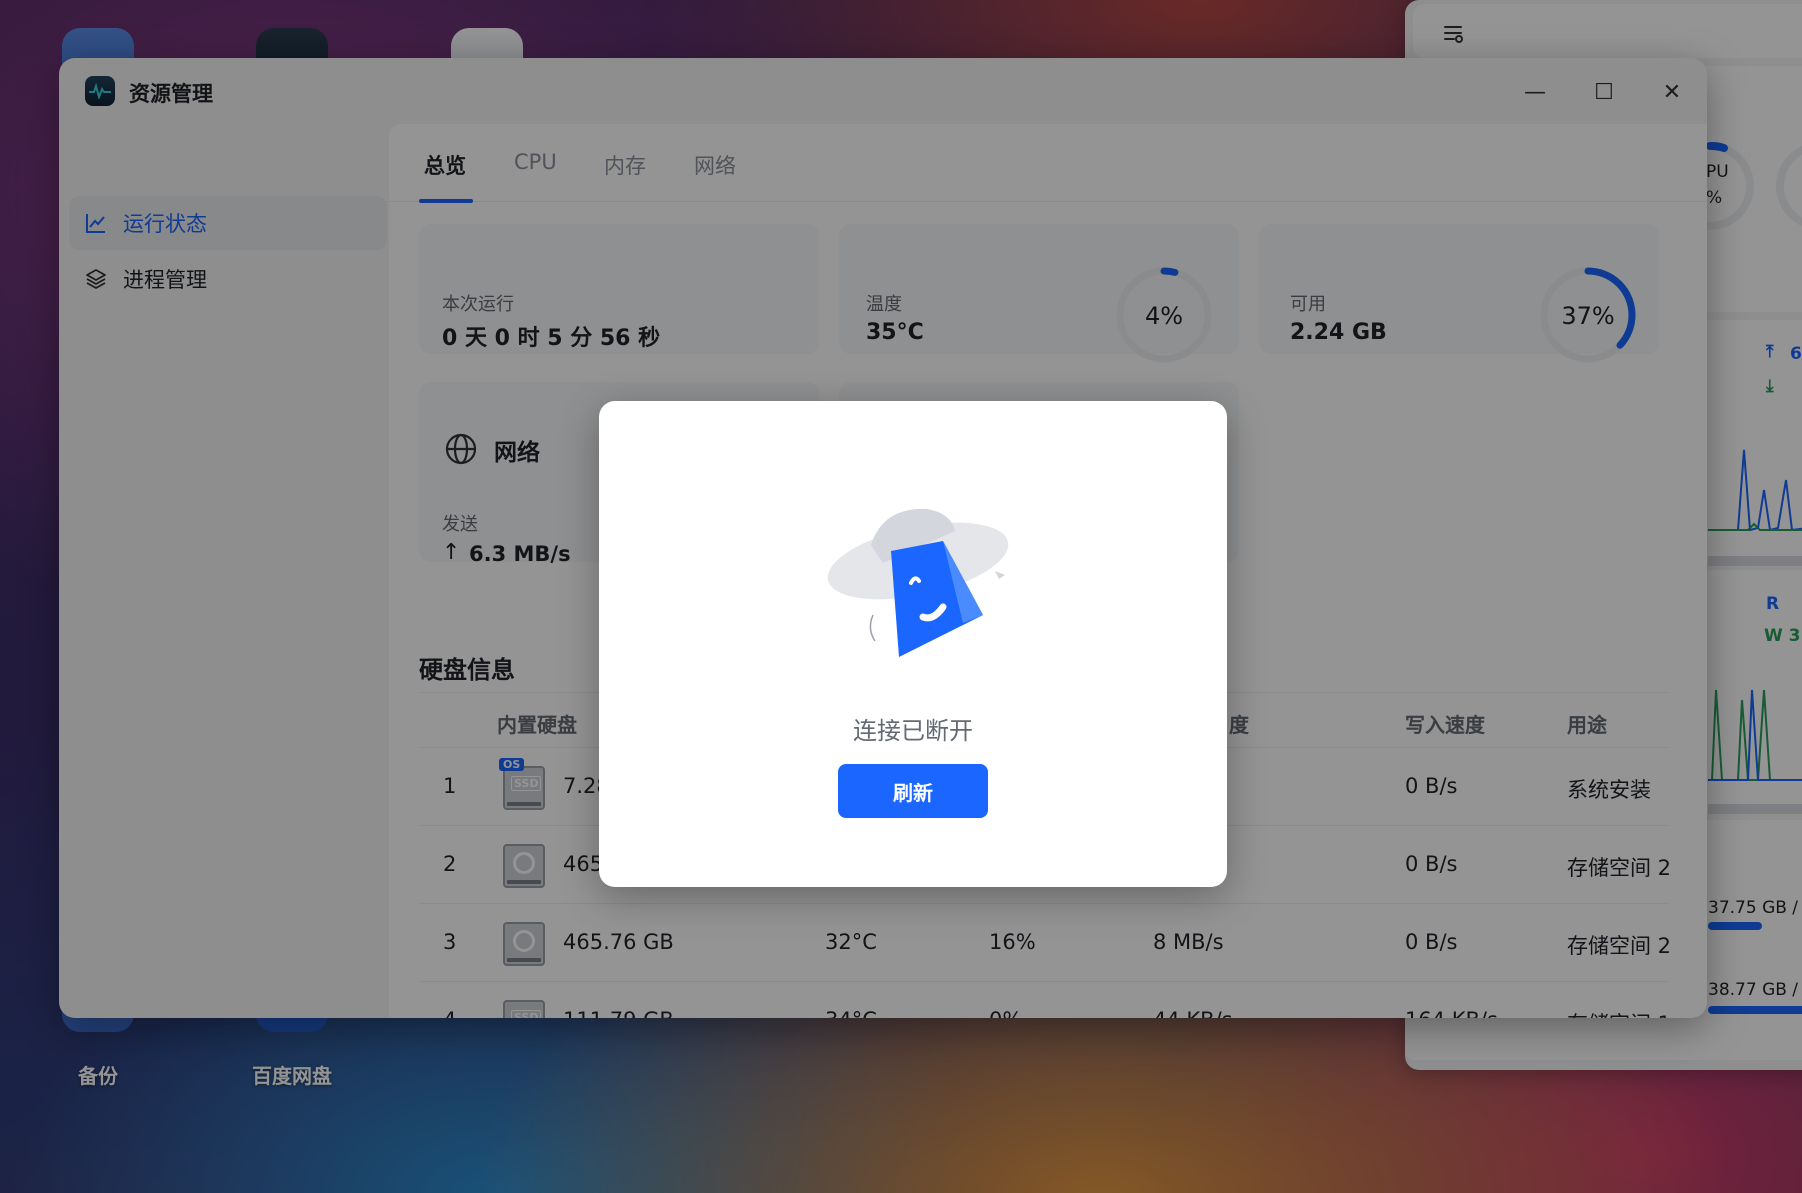 This screenshot has height=1193, width=1802. What do you see at coordinates (913, 791) in the screenshot?
I see `refresh-button: 刷新` at bounding box center [913, 791].